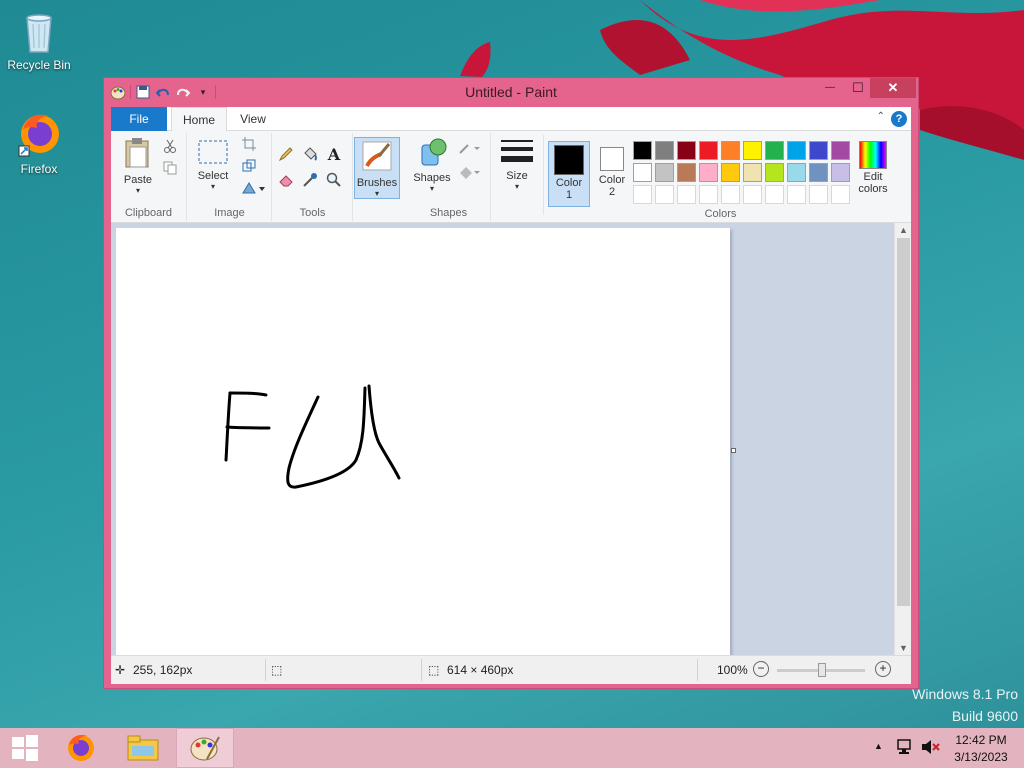 The width and height of the screenshot is (1024, 768). I want to click on paste-label: Paste, so click(138, 180).